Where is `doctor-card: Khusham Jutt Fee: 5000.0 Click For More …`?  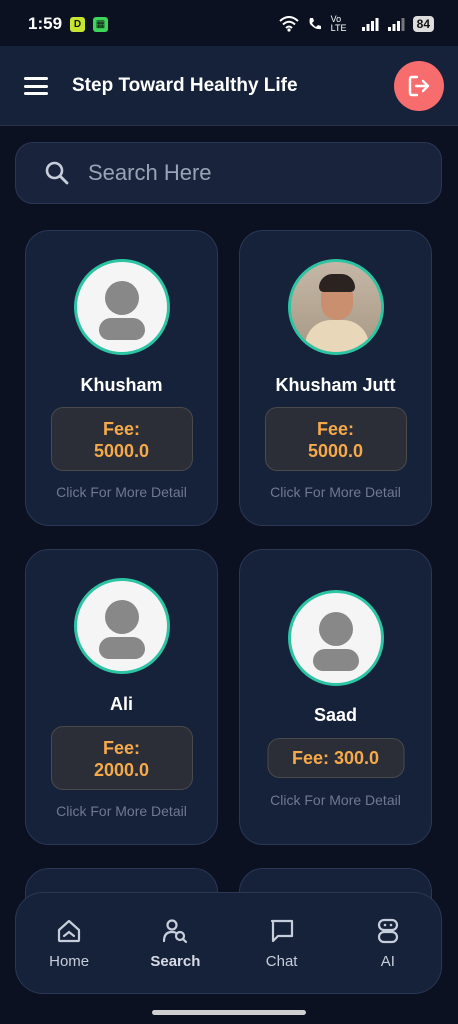
doctor-card: Khusham Jutt Fee: 5000.0 Click For More … is located at coordinates (335, 378).